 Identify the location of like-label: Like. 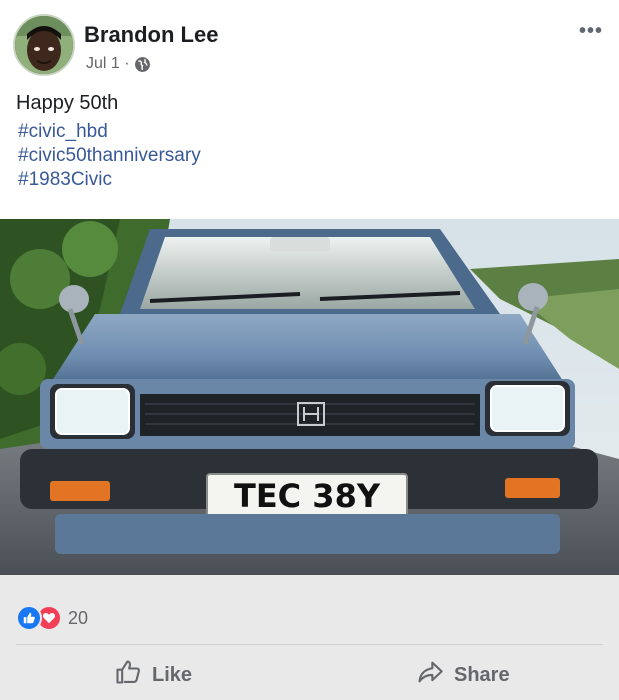
(172, 674).